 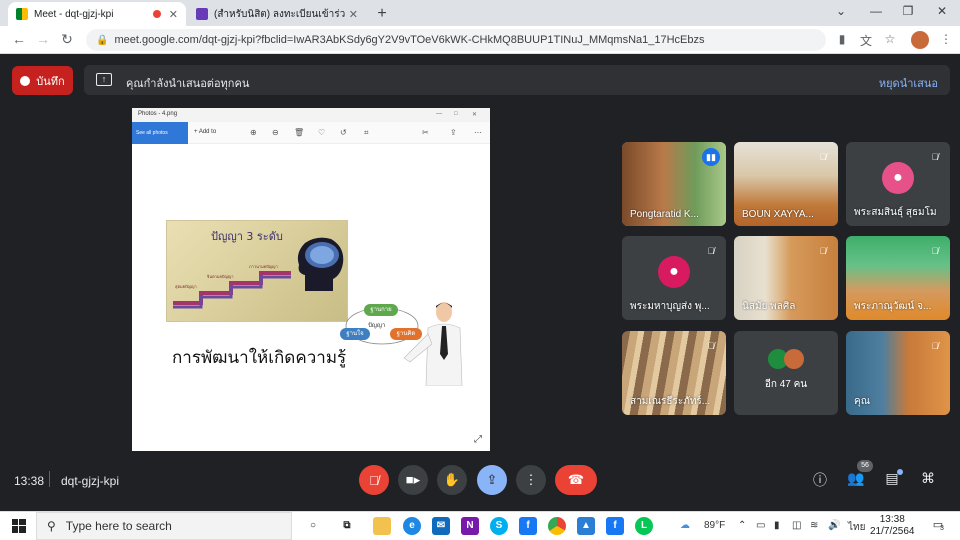 I want to click on weather-icon: ☁, so click(x=685, y=525).